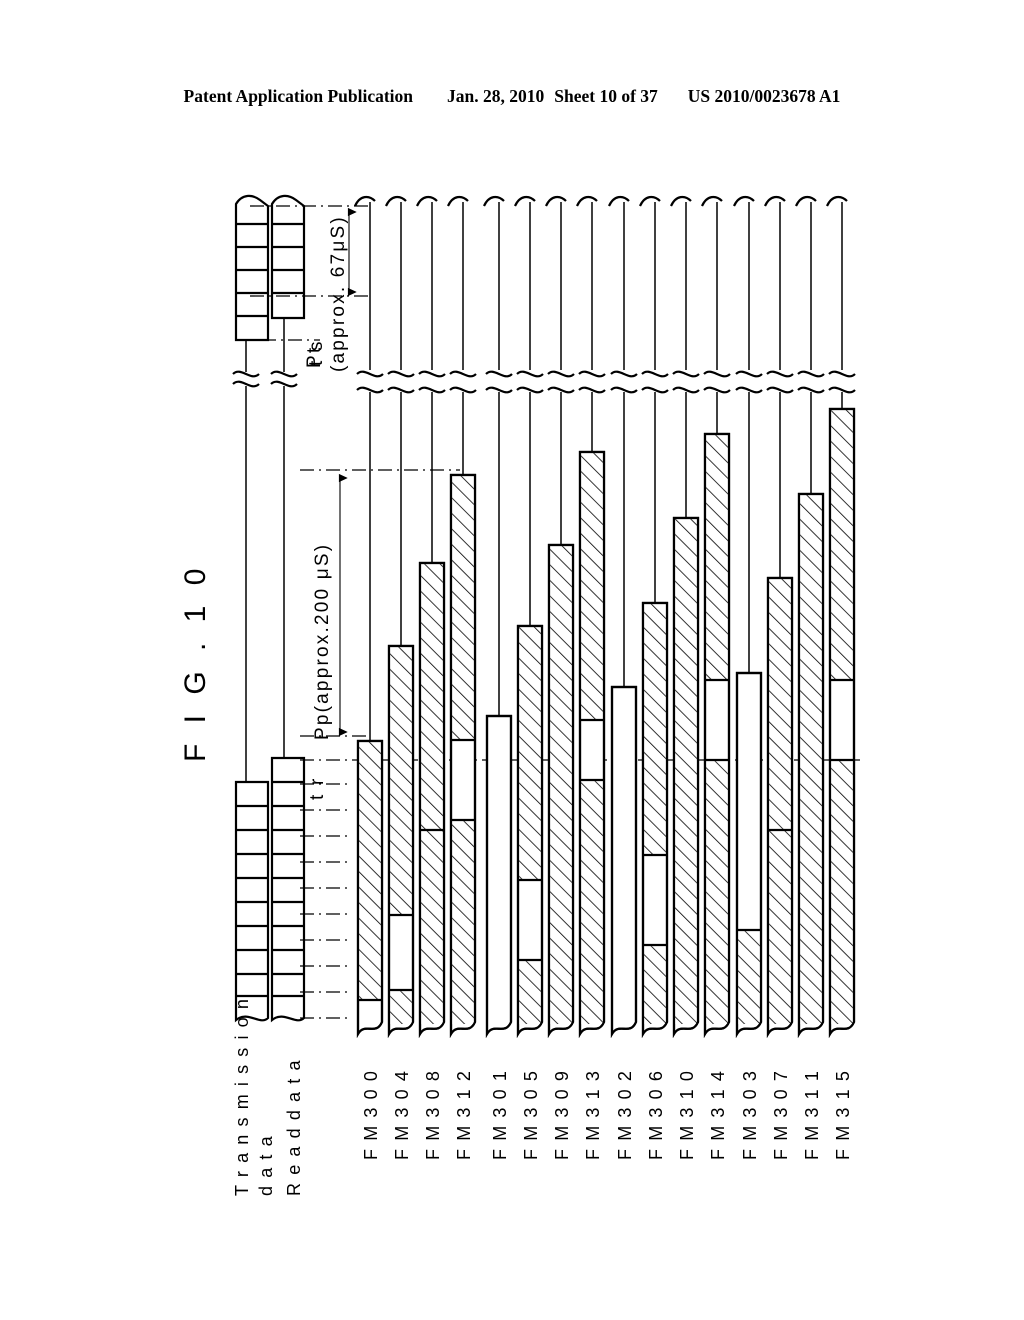 Image resolution: width=1024 pixels, height=1320 pixels. What do you see at coordinates (812, 1115) in the screenshot?
I see `channel-label-fm311: F M 3 1 1` at bounding box center [812, 1115].